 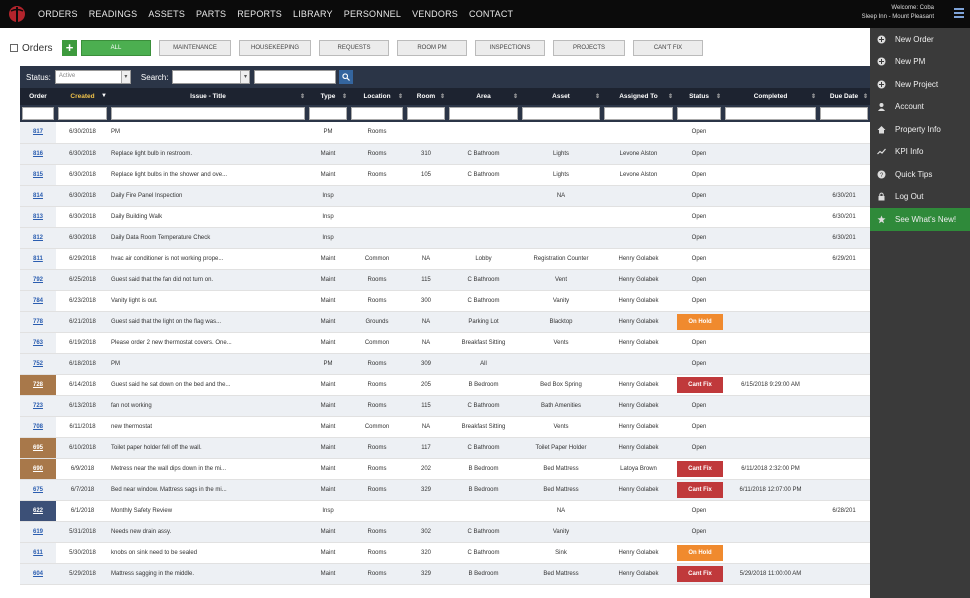 What do you see at coordinates (195, 48) in the screenshot?
I see `filter-tab-maintenance: MAINTENANCE` at bounding box center [195, 48].